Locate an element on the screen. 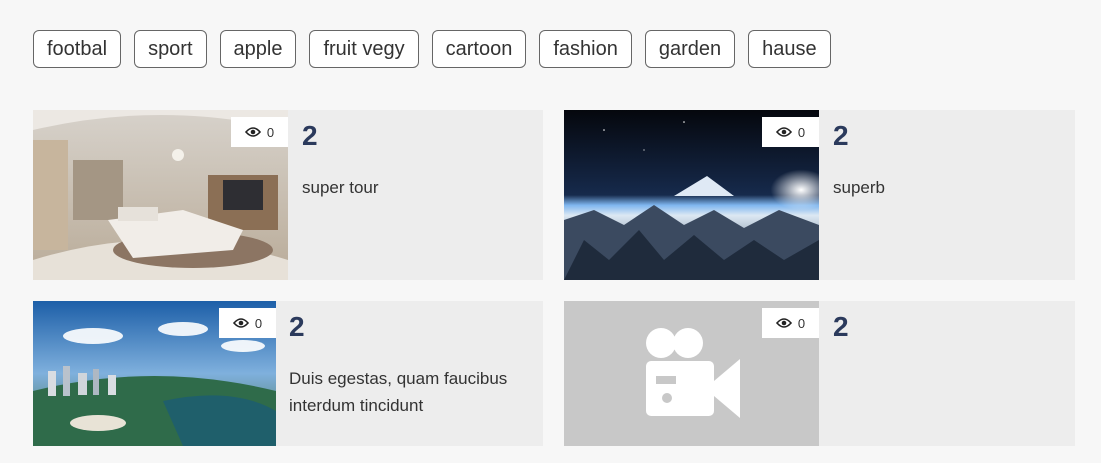  tag-button: cartoon is located at coordinates (479, 49).